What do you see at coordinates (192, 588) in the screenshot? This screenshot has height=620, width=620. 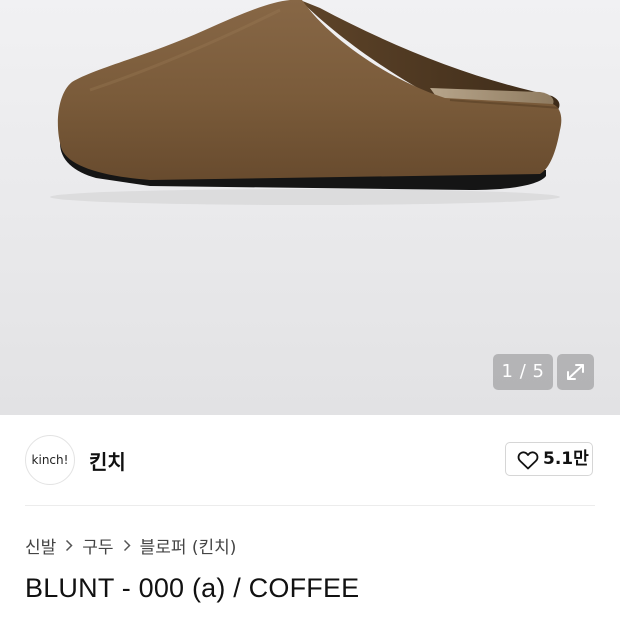 I see `product-title: BLUNT - 000 (a) / COFFEE` at bounding box center [192, 588].